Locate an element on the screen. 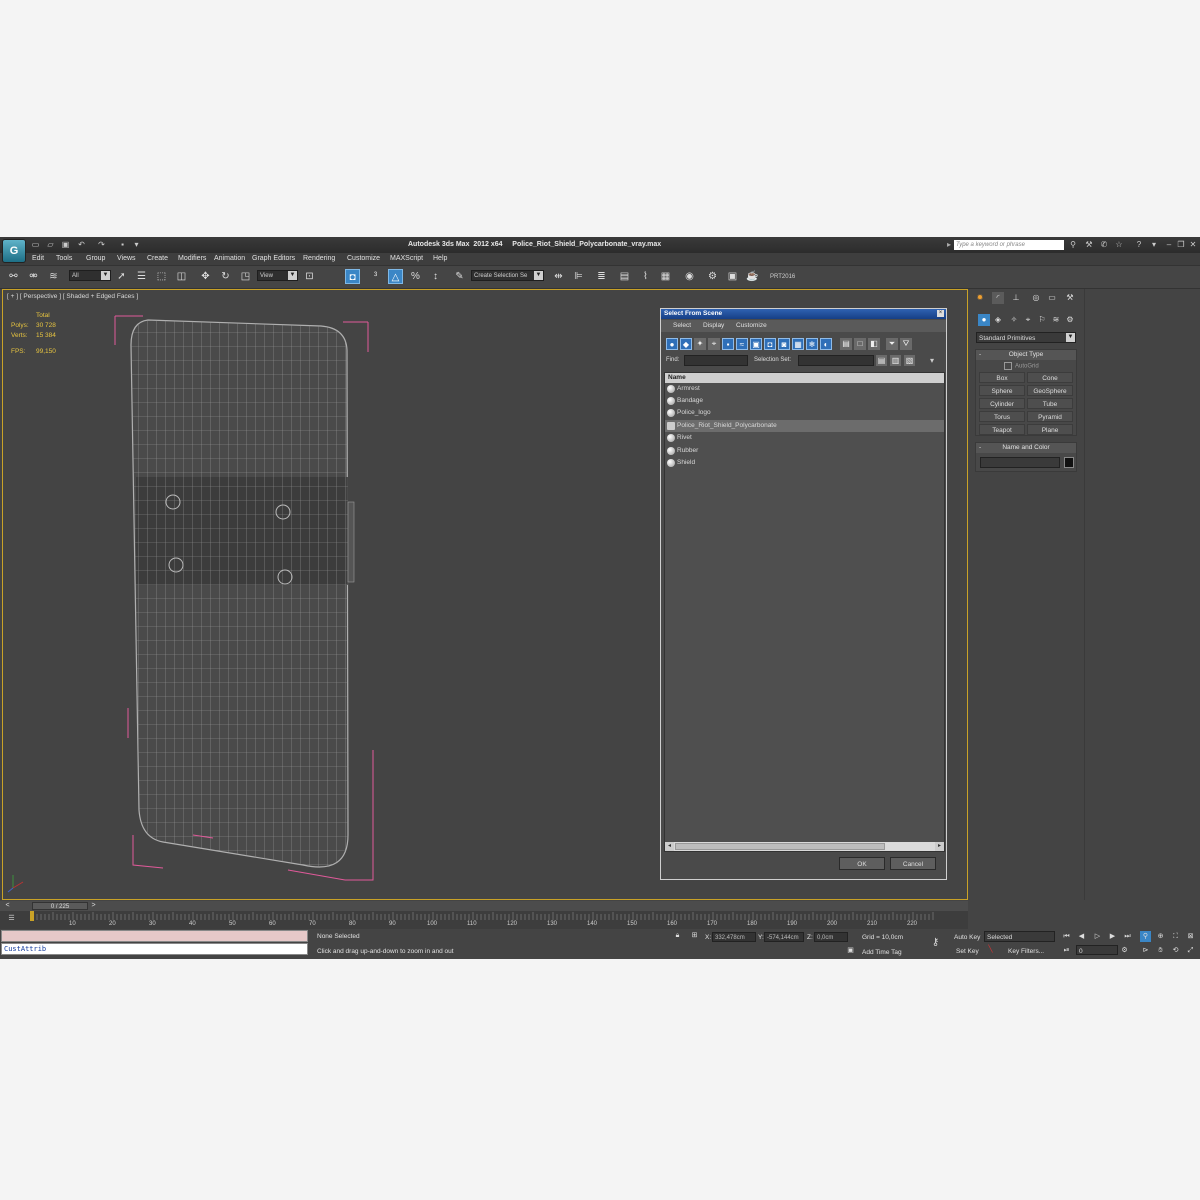 The width and height of the screenshot is (1200, 1200). zoom-extents-icon: ⛶ is located at coordinates (1175, 936).